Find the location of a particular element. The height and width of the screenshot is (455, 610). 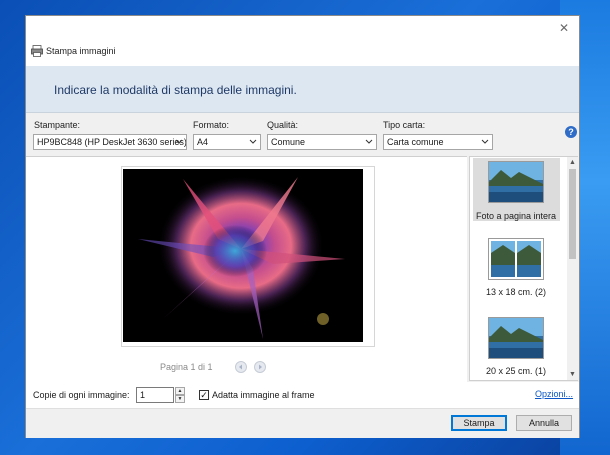

scroll-up-icon: ▲ is located at coordinates (572, 162).